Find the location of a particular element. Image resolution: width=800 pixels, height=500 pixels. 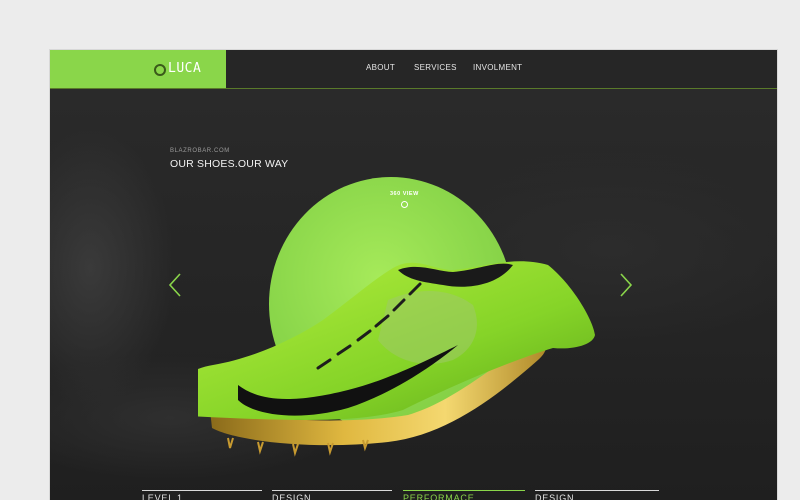

feature-tabs: LEVEL 1 DESIGN PERFORMACE DESIGN is located at coordinates (413, 495).